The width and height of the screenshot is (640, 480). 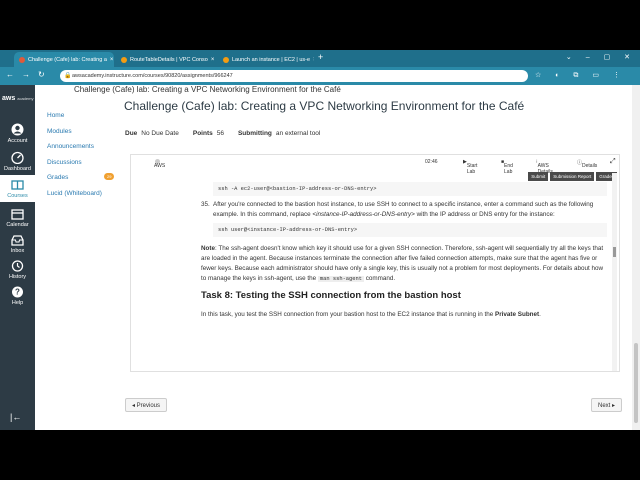 I want to click on global-nav-inbox: Inbox, so click(x=17, y=244).